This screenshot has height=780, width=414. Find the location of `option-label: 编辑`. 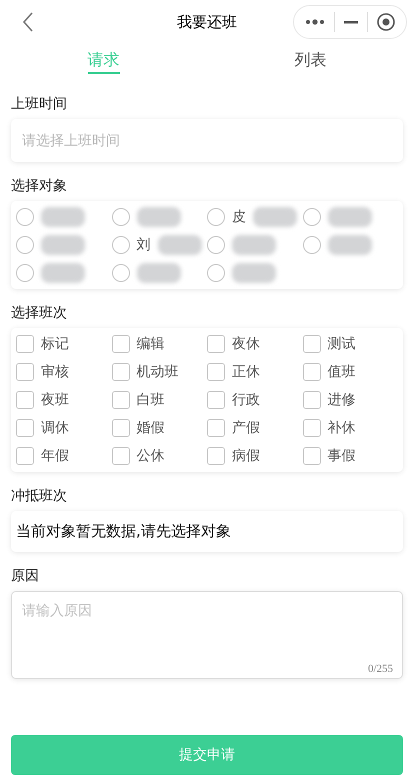

option-label: 编辑 is located at coordinates (150, 344).